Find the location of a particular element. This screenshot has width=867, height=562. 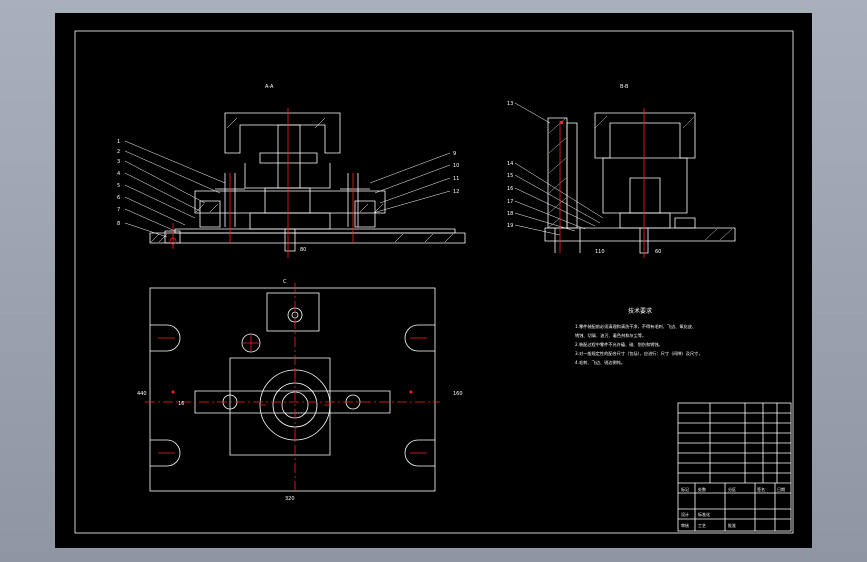

callout: 4 is located at coordinates (118, 174).